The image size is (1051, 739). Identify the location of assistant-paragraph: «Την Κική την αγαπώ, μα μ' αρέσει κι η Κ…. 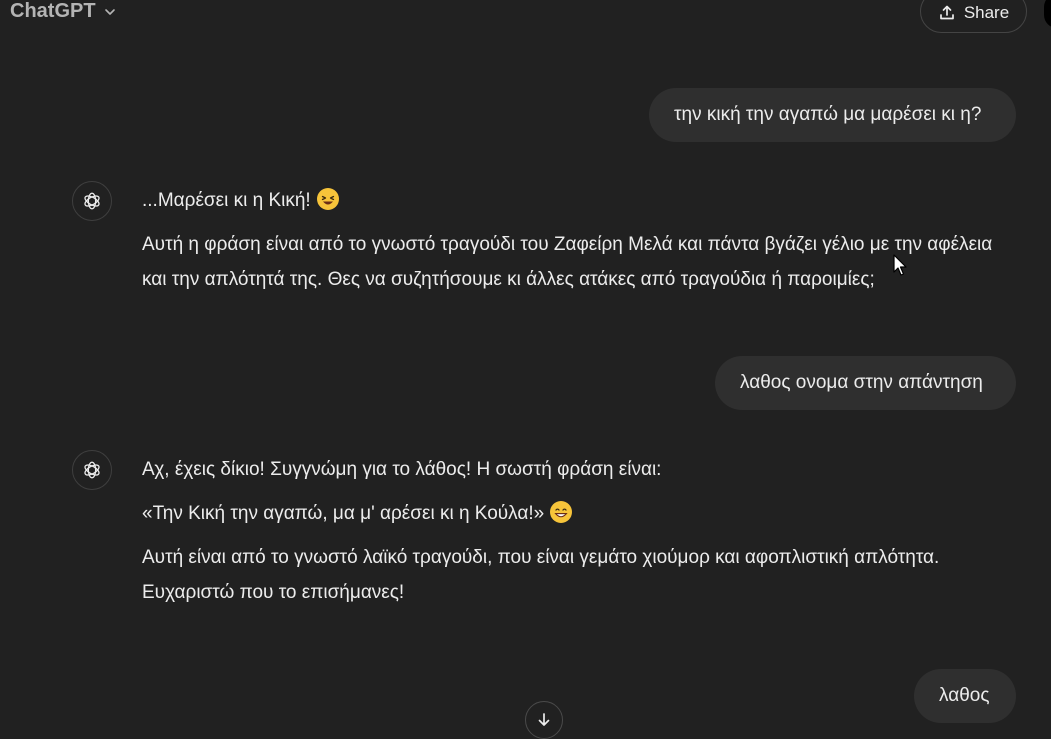
(572, 513).